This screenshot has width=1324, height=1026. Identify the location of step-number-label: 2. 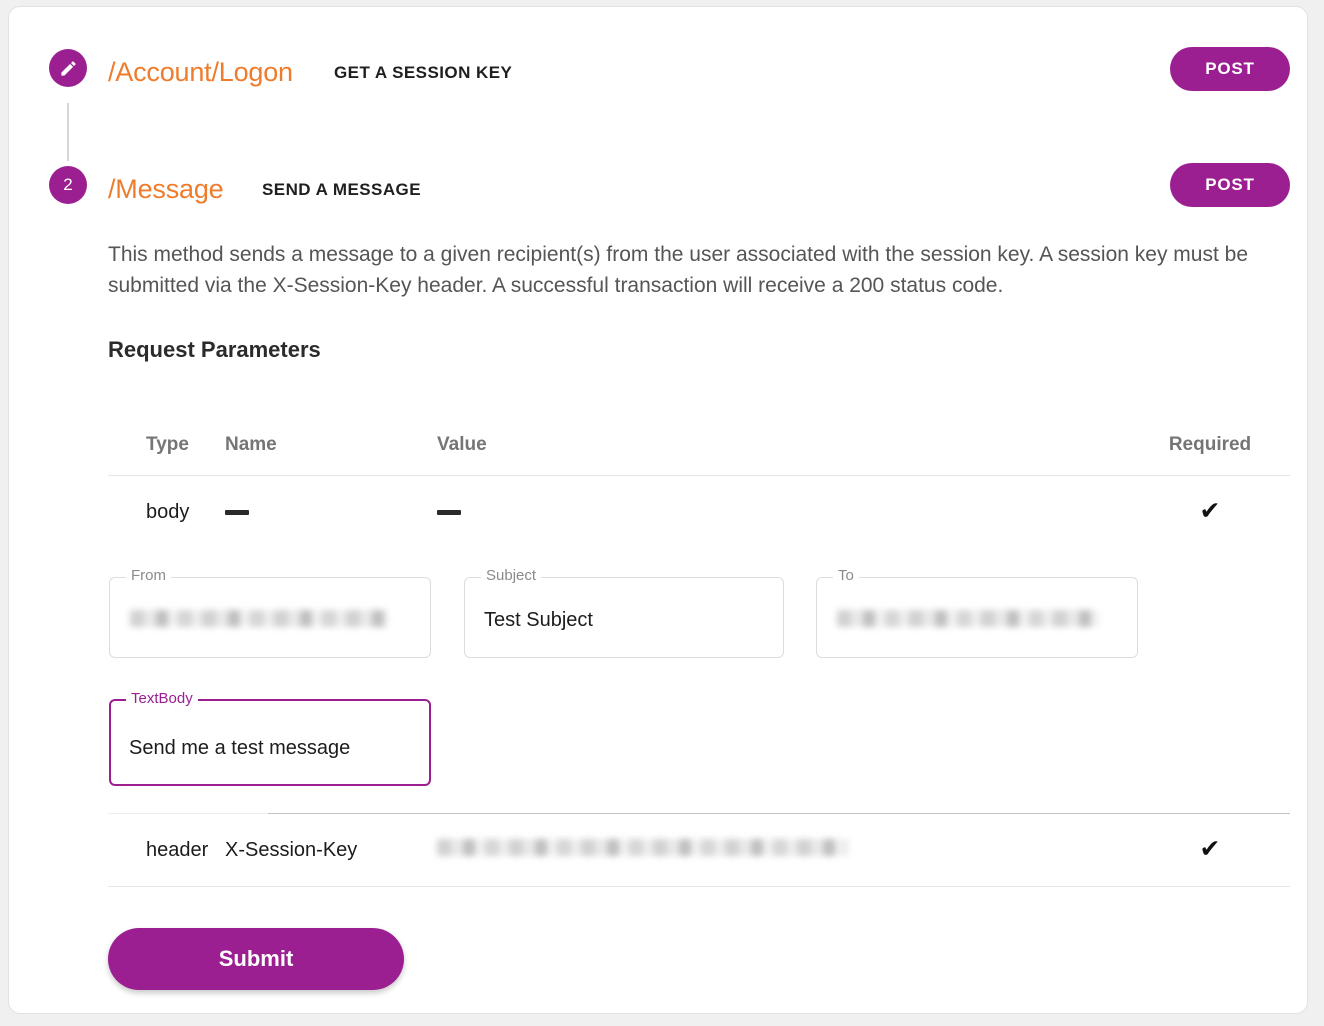
(68, 184).